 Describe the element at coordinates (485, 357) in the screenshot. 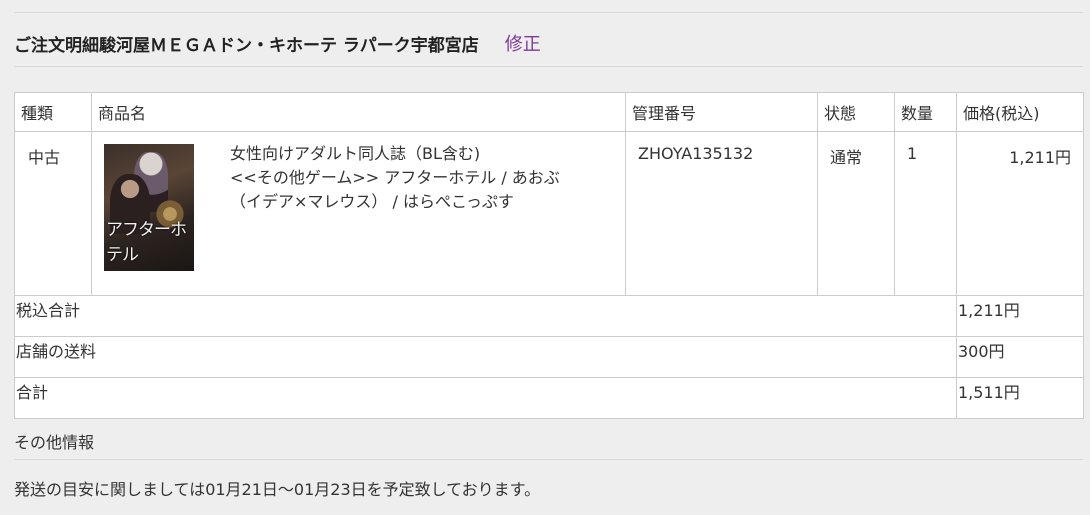

I see `shipping-label: 店舗の送料` at that location.